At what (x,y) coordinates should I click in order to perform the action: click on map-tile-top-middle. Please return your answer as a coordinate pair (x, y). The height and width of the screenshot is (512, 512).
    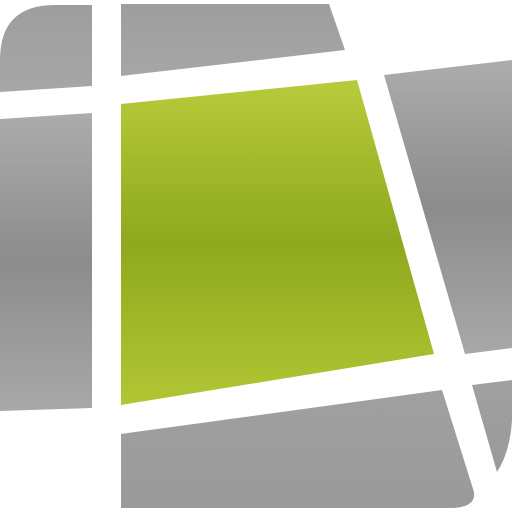
    Looking at the image, I should click on (233, 40).